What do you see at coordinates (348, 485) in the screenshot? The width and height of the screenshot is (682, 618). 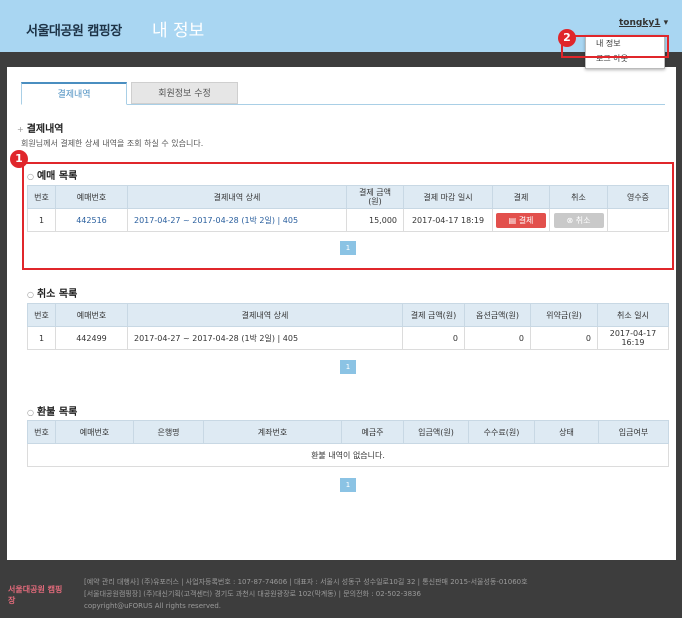 I see `refund-page-1: 1` at bounding box center [348, 485].